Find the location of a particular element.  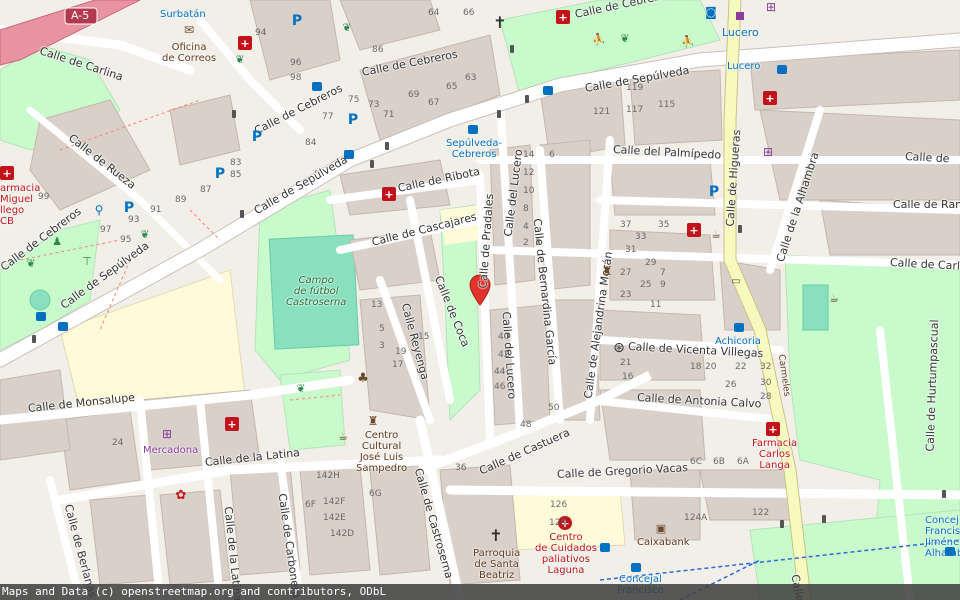

house-number: 44 is located at coordinates (500, 372).